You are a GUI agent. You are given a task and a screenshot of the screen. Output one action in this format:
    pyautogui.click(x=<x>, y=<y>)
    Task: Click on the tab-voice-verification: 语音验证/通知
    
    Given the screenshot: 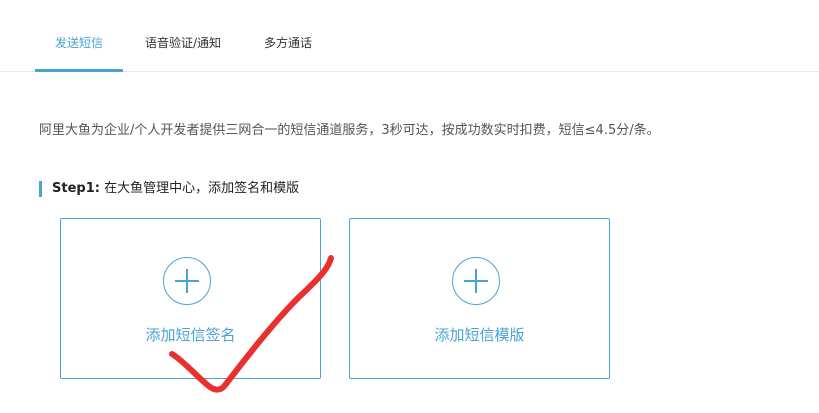 What is the action you would take?
    pyautogui.click(x=183, y=36)
    